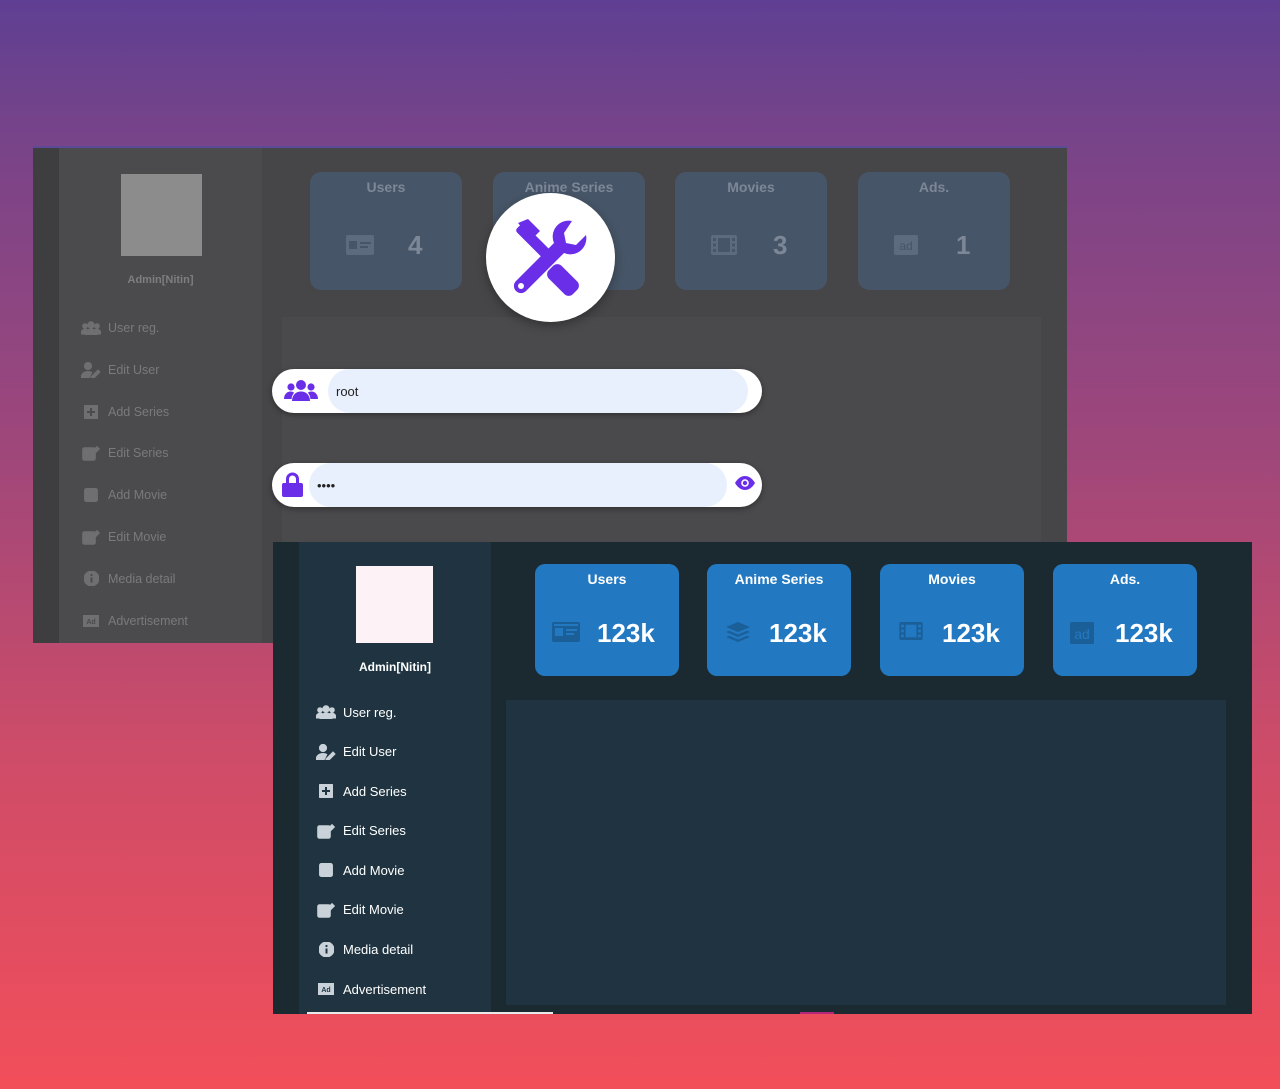  Describe the element at coordinates (415, 245) in the screenshot. I see `card-value: 4` at that location.